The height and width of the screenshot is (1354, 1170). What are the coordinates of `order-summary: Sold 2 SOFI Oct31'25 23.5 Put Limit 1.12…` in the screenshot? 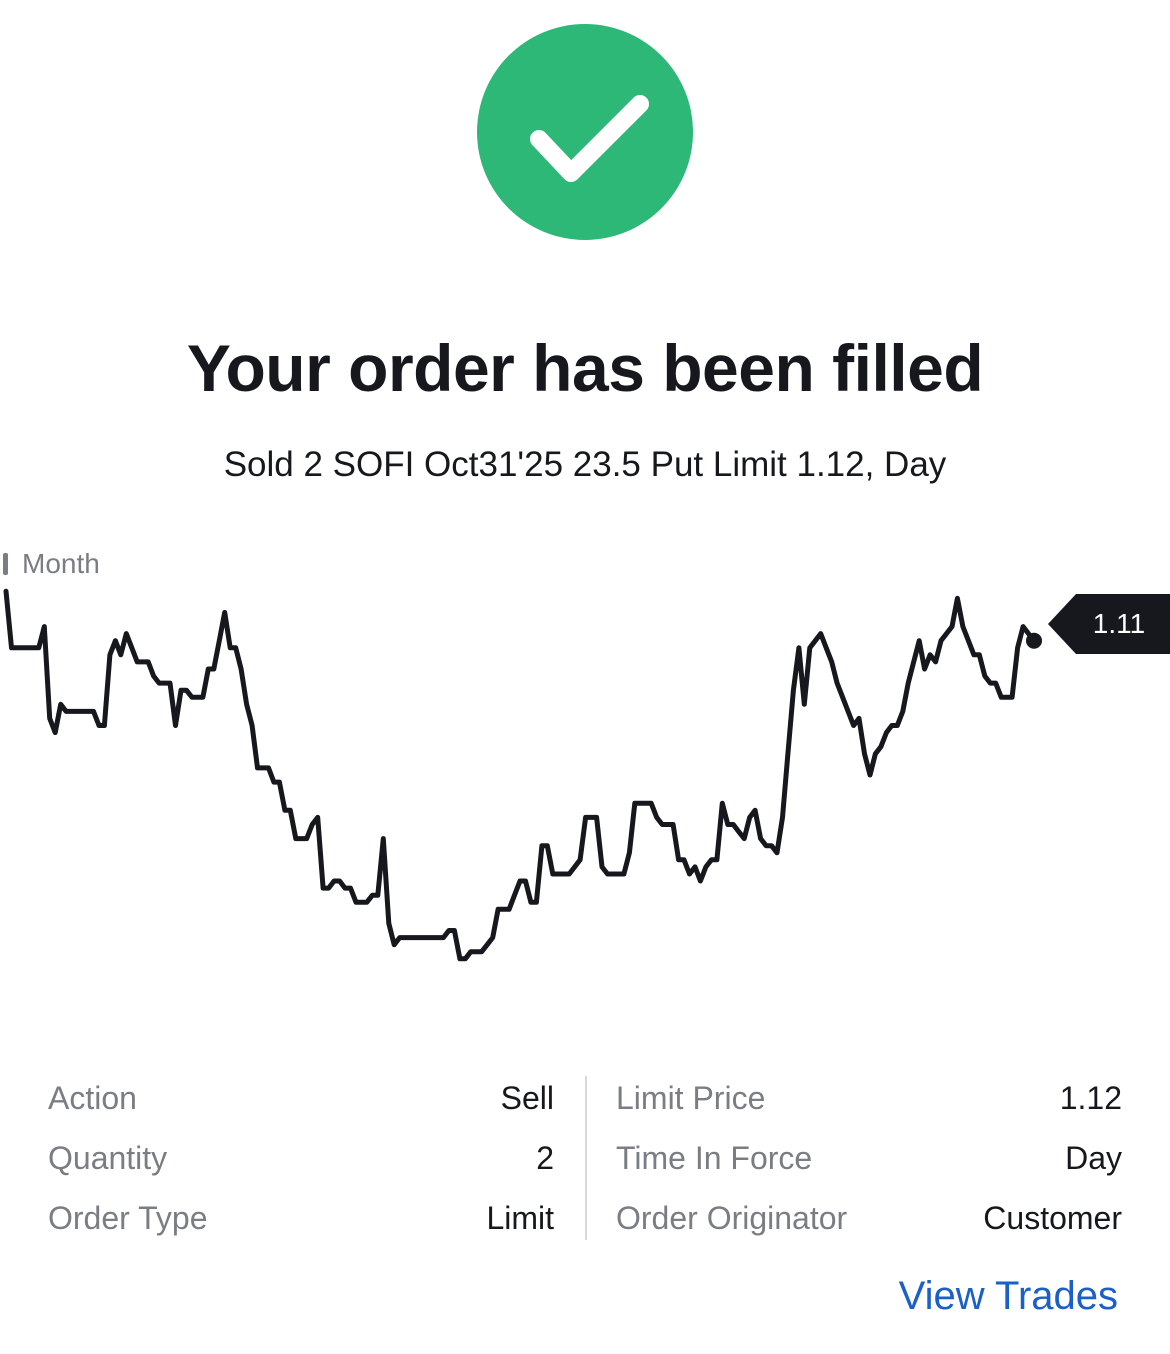 It's located at (585, 464).